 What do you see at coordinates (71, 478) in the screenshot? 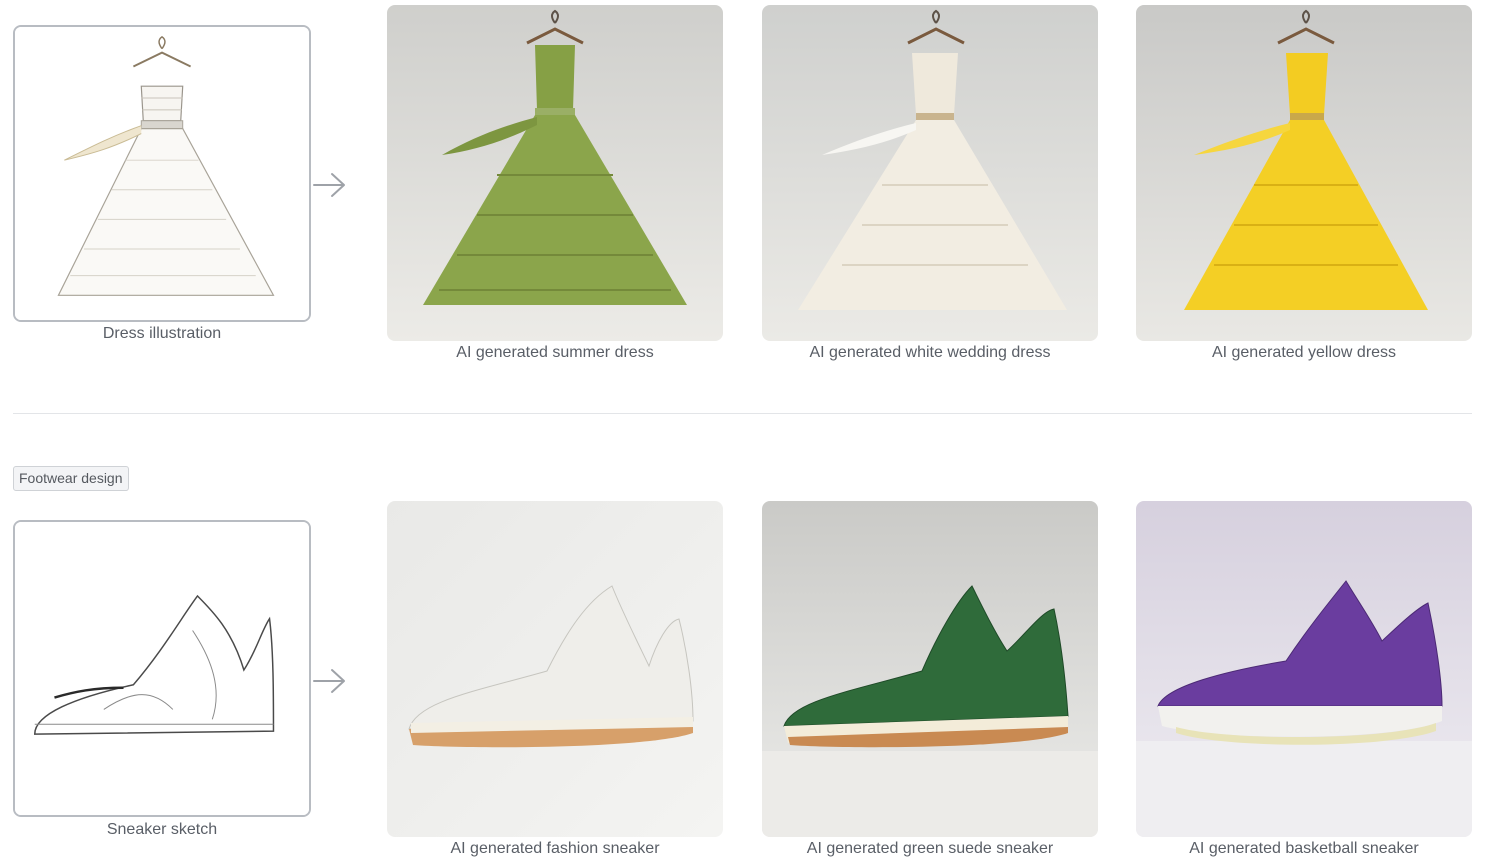
I see `section-tag-footwear: Footwear design` at bounding box center [71, 478].